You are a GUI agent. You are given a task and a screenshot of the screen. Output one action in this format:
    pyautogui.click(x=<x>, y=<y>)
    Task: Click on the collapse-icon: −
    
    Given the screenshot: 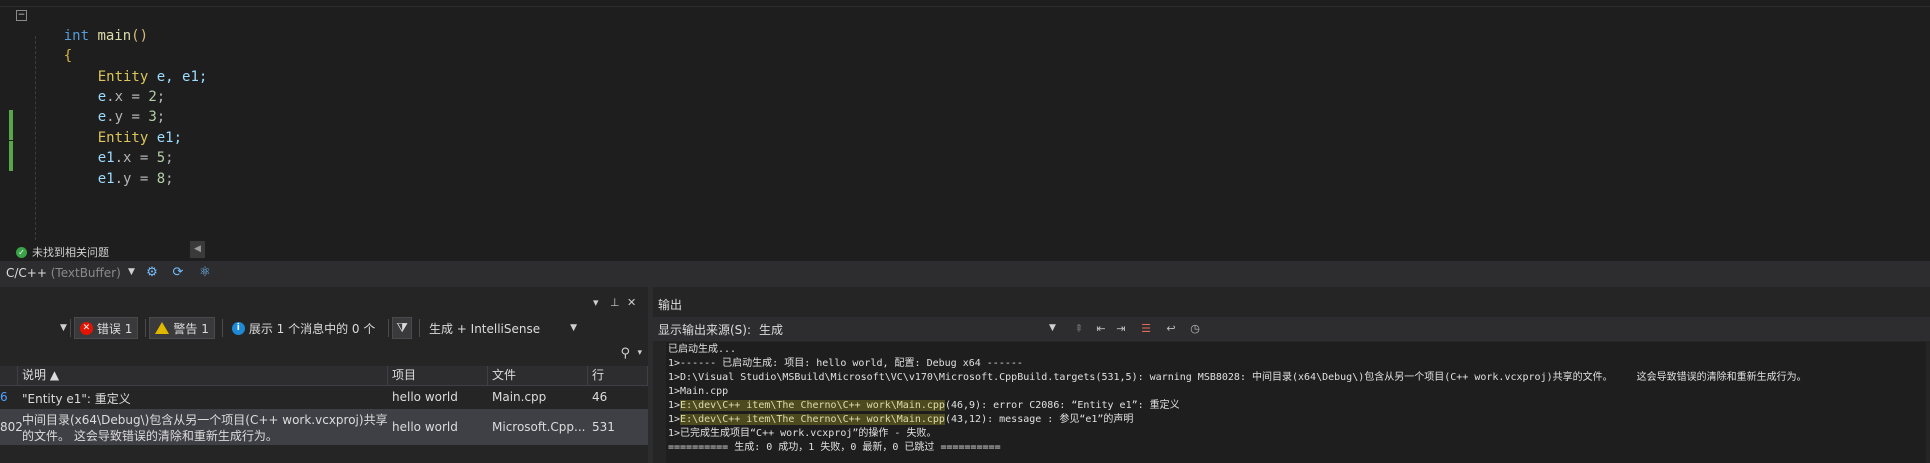 What is the action you would take?
    pyautogui.click(x=21, y=15)
    